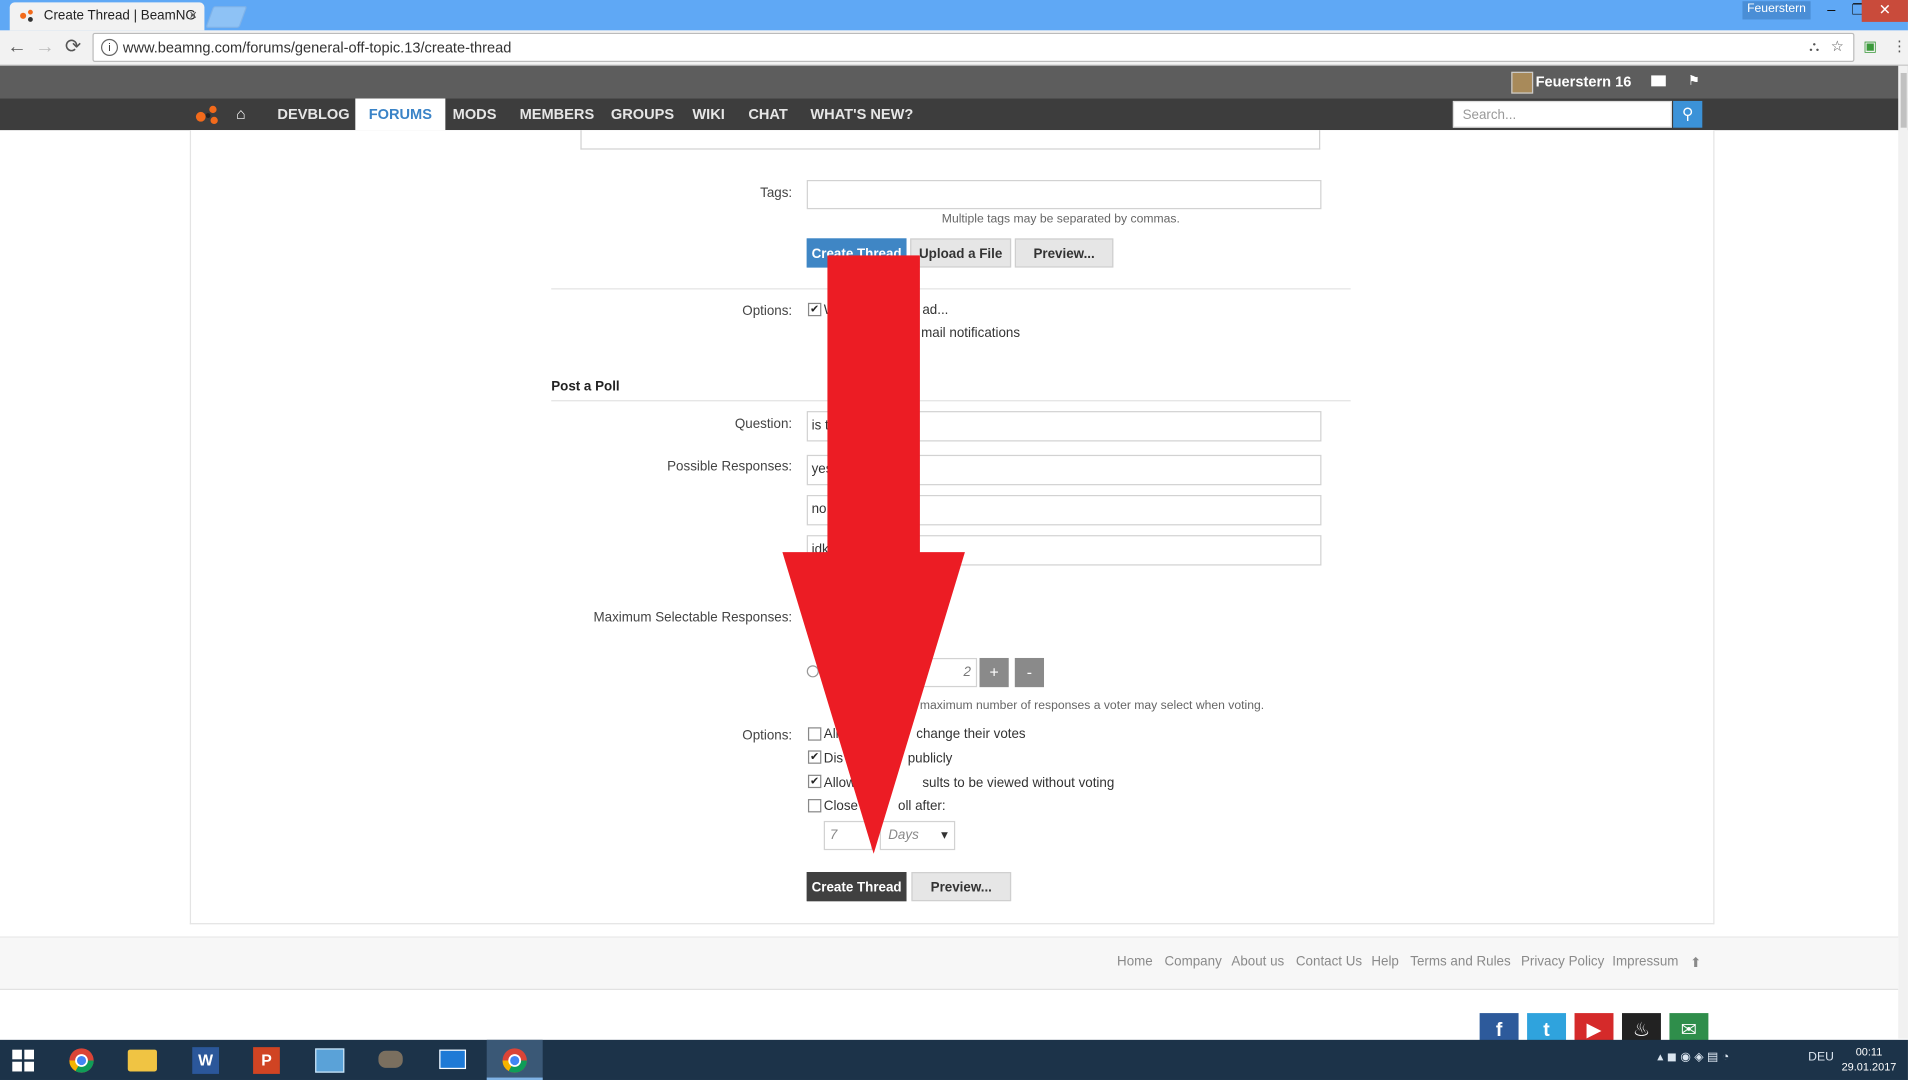 This screenshot has width=1908, height=1080. What do you see at coordinates (1584, 81) in the screenshot?
I see `username-link: Feuerstern 16` at bounding box center [1584, 81].